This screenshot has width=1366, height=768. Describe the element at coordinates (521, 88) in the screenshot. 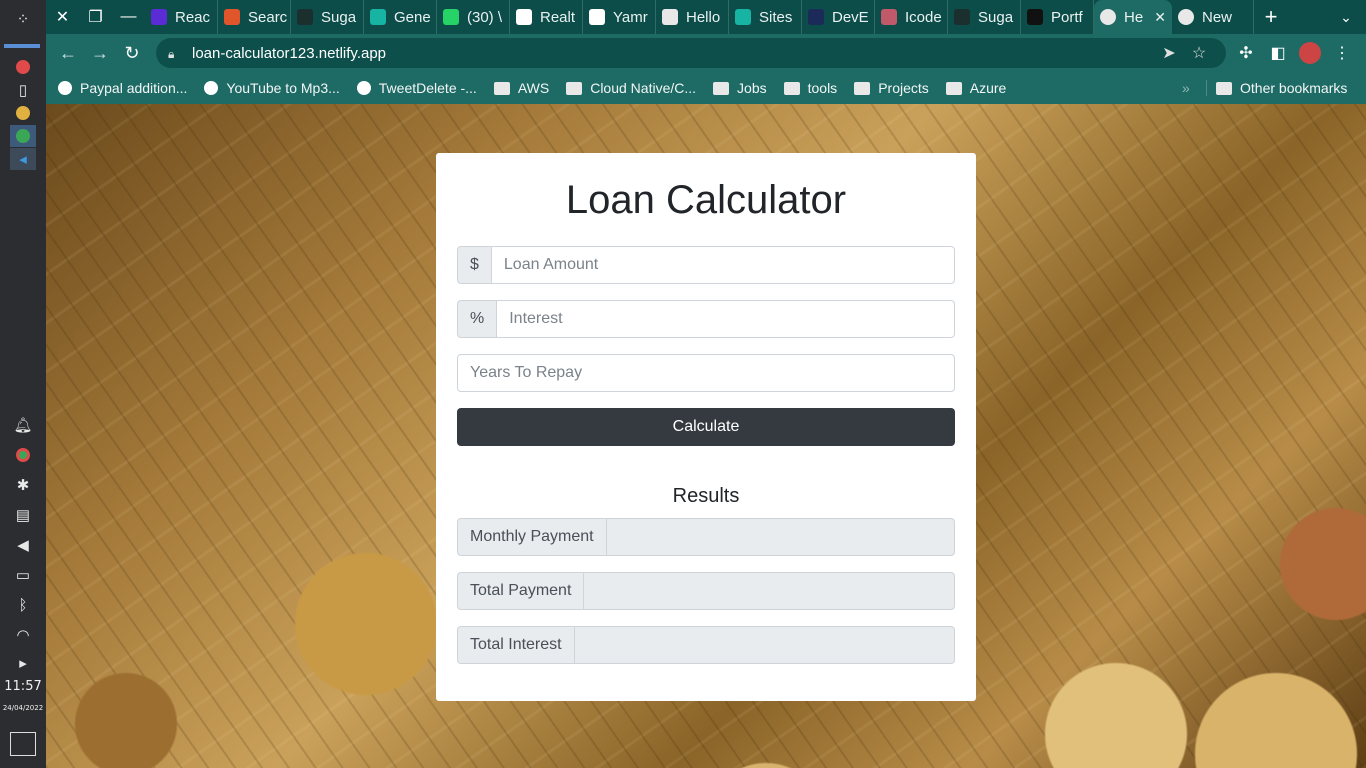

I see `bookmark-item: AWS` at that location.